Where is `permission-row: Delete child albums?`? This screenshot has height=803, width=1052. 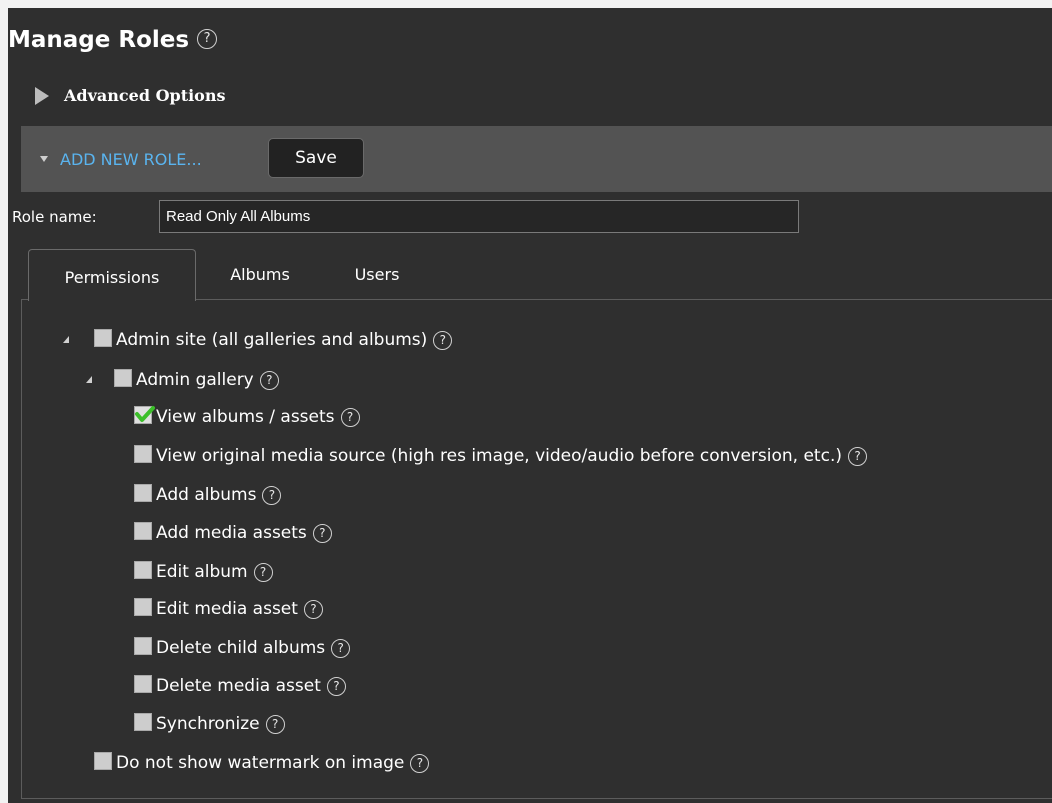
permission-row: Delete child albums? is located at coordinates (242, 648).